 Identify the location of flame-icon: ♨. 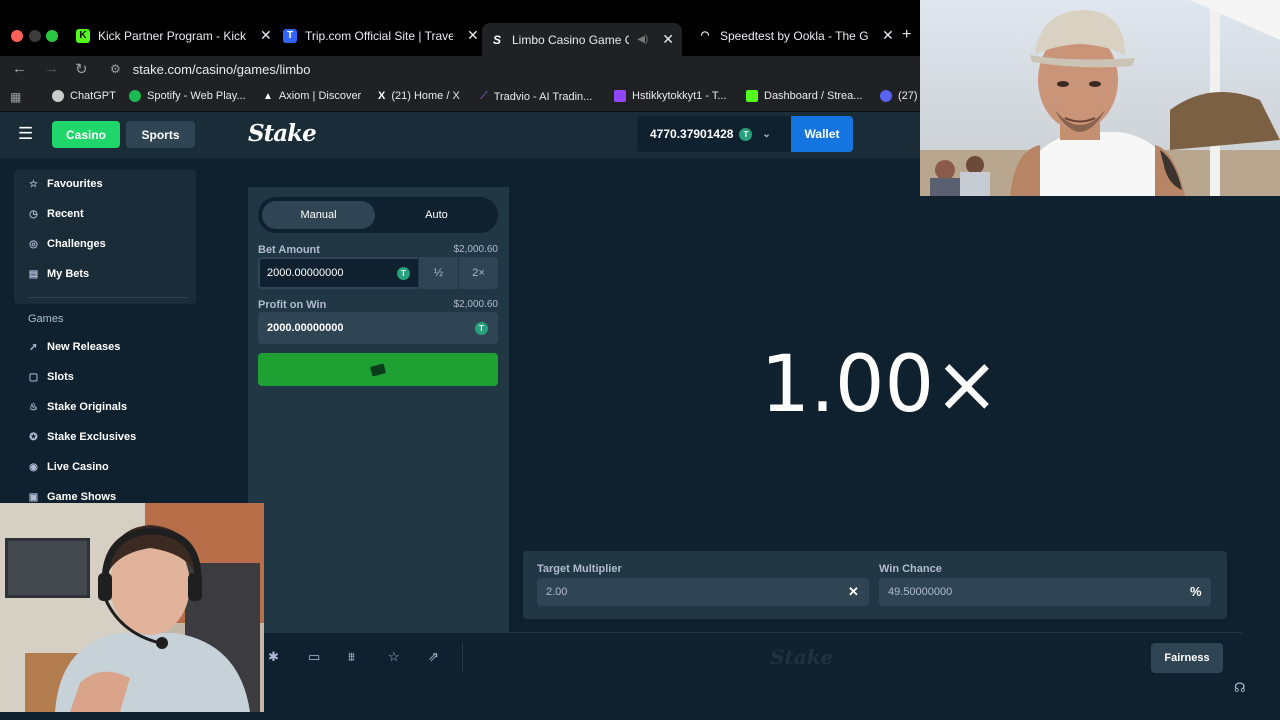
(33, 407).